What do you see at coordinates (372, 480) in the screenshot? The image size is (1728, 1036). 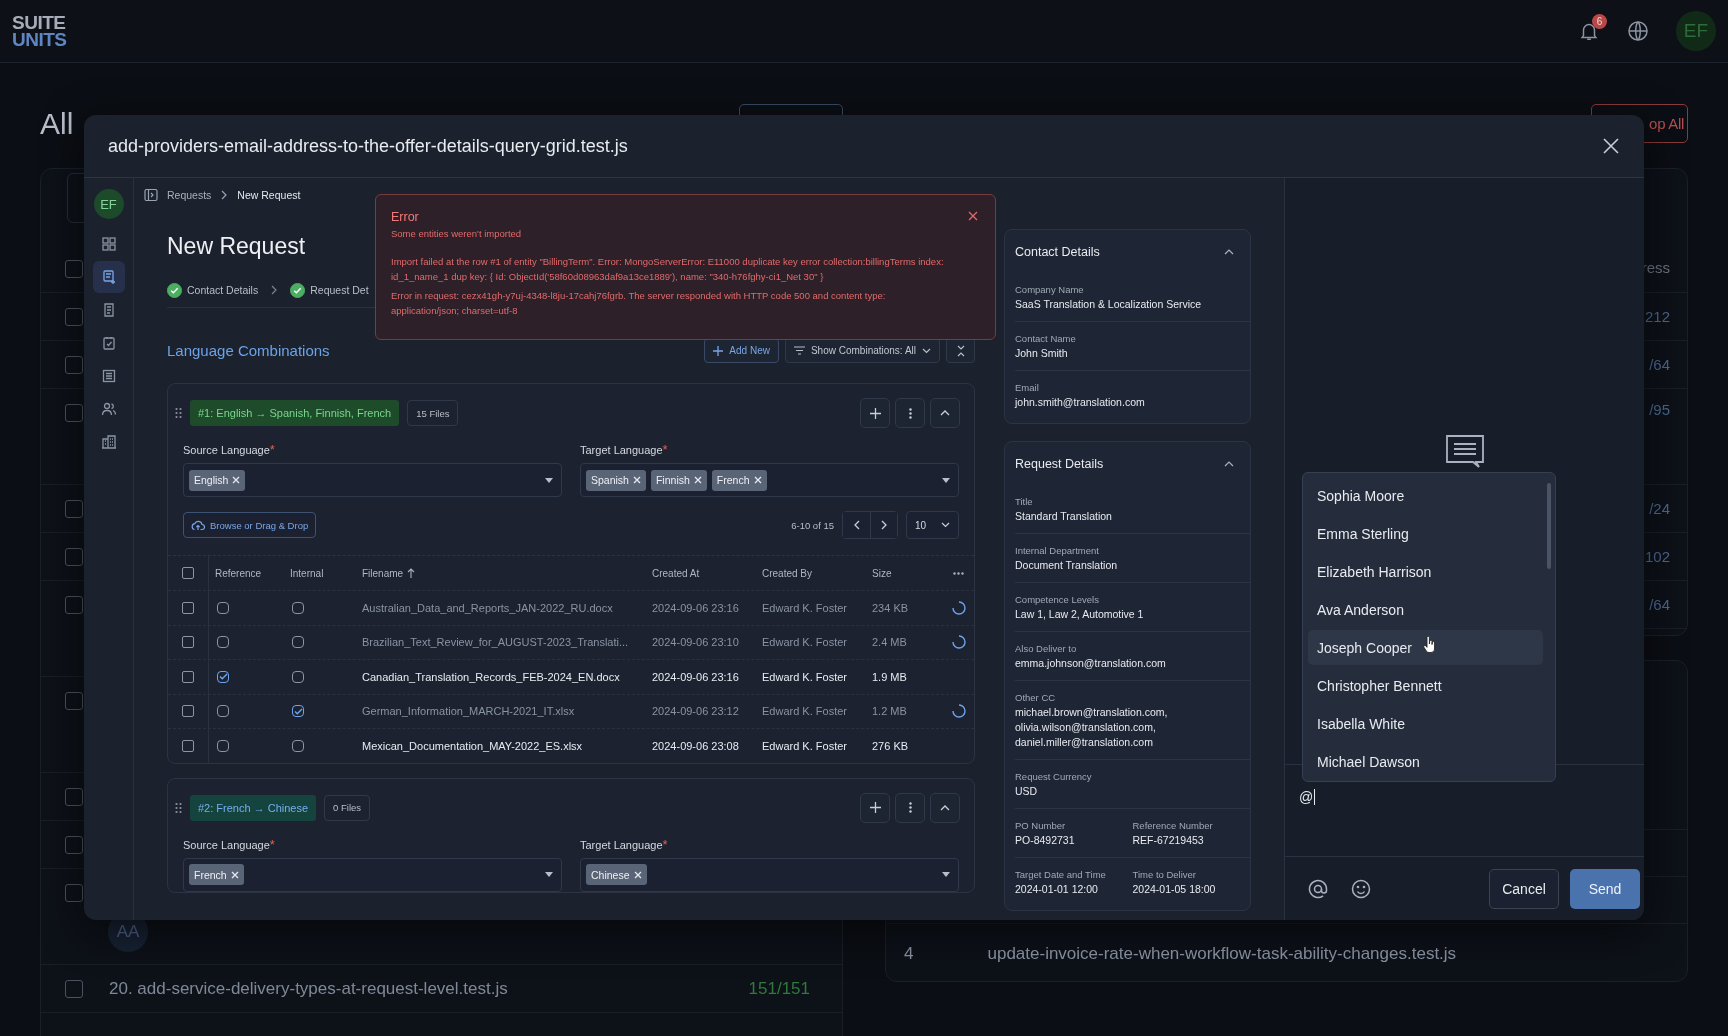 I see `source-language-select: English` at bounding box center [372, 480].